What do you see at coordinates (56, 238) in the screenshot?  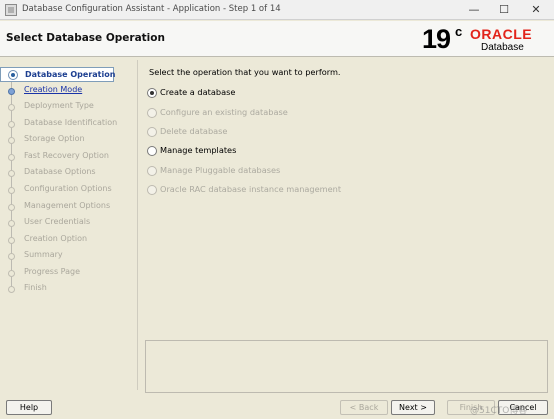 I see `step-label: Creation Option` at bounding box center [56, 238].